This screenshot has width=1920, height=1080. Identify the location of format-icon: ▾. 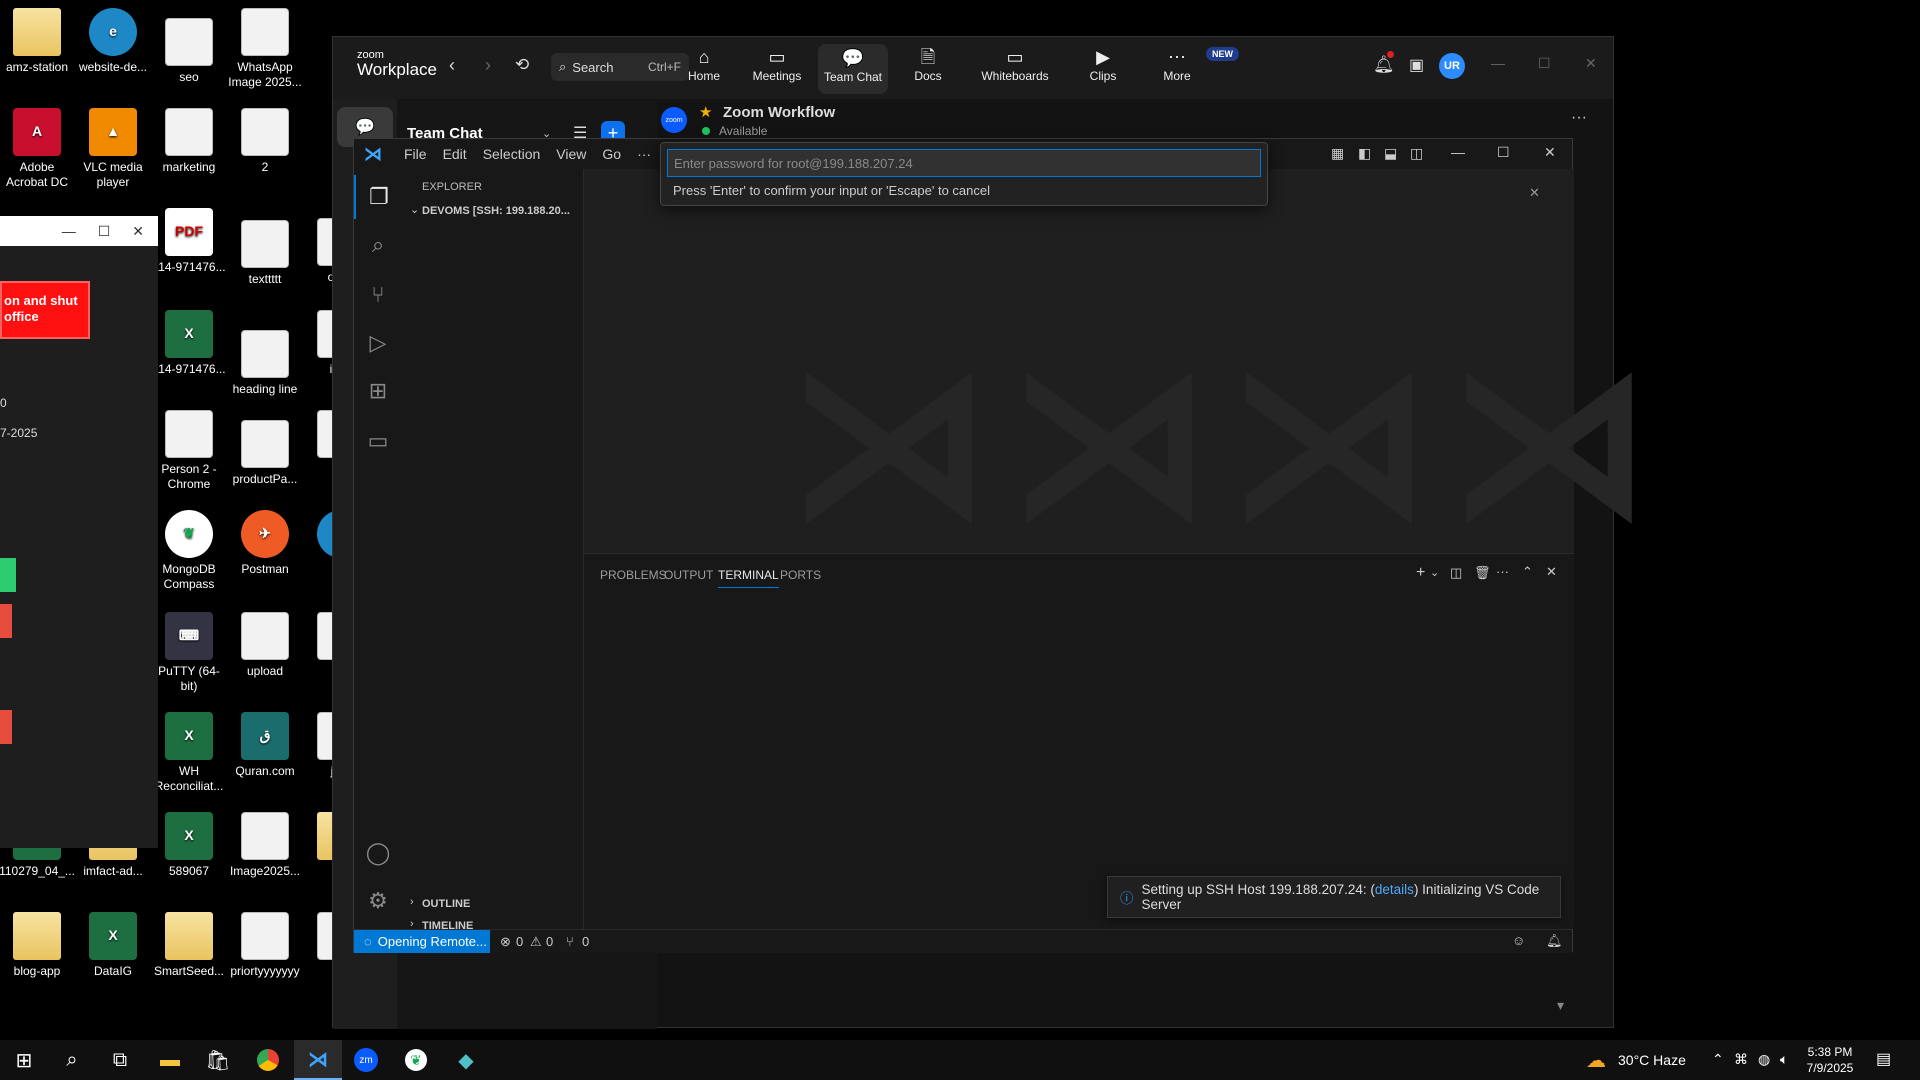
(1560, 1005).